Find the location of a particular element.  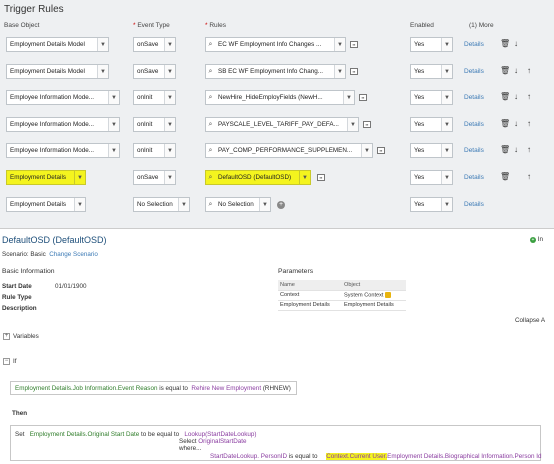

add-icon: + is located at coordinates (281, 205).